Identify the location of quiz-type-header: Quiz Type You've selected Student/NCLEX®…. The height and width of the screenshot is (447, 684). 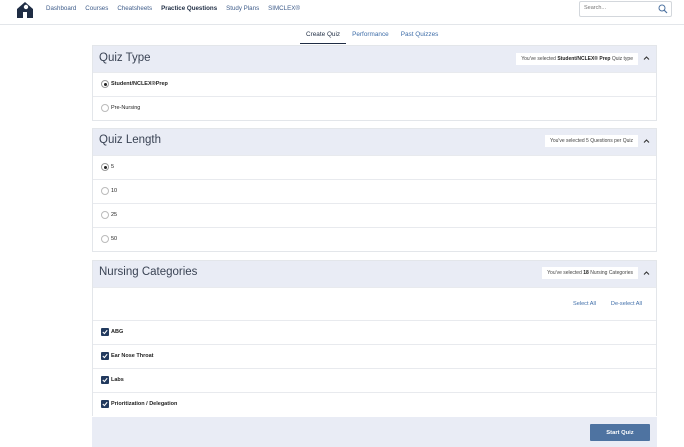
(374, 59).